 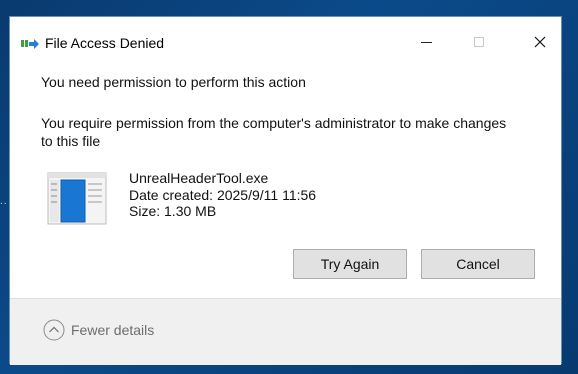 I want to click on title-bar: File Access Denied, so click(x=285, y=37).